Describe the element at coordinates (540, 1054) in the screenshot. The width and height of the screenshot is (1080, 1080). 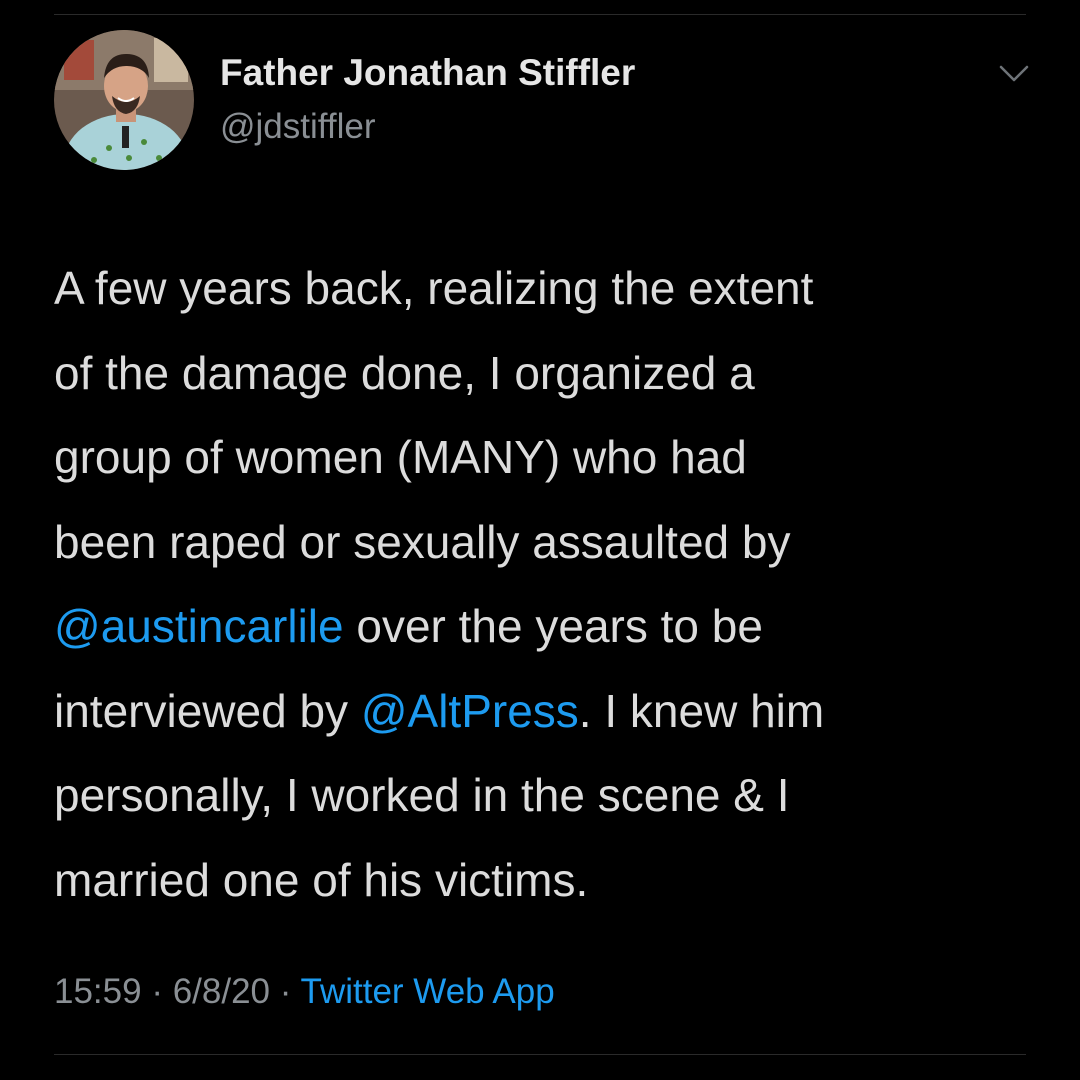
I see `bottom-divider` at that location.